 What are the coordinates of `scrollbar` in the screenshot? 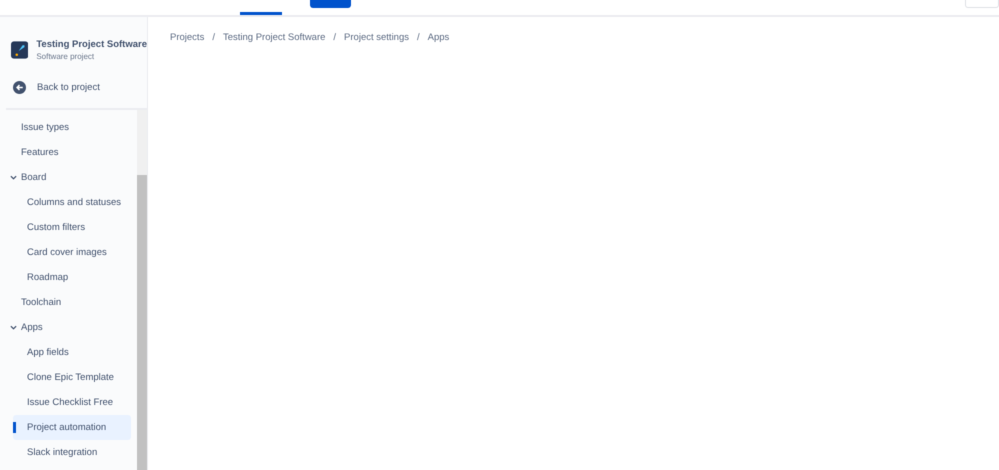 It's located at (142, 290).